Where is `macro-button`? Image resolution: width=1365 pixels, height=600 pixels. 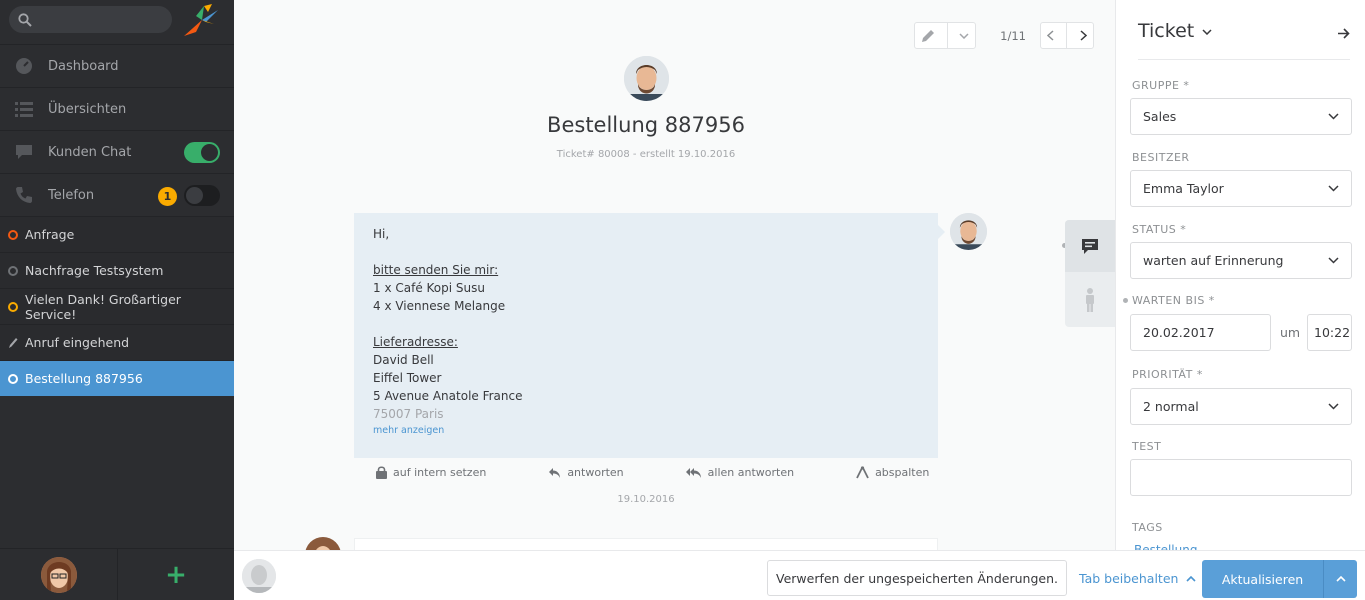 macro-button is located at coordinates (945, 35).